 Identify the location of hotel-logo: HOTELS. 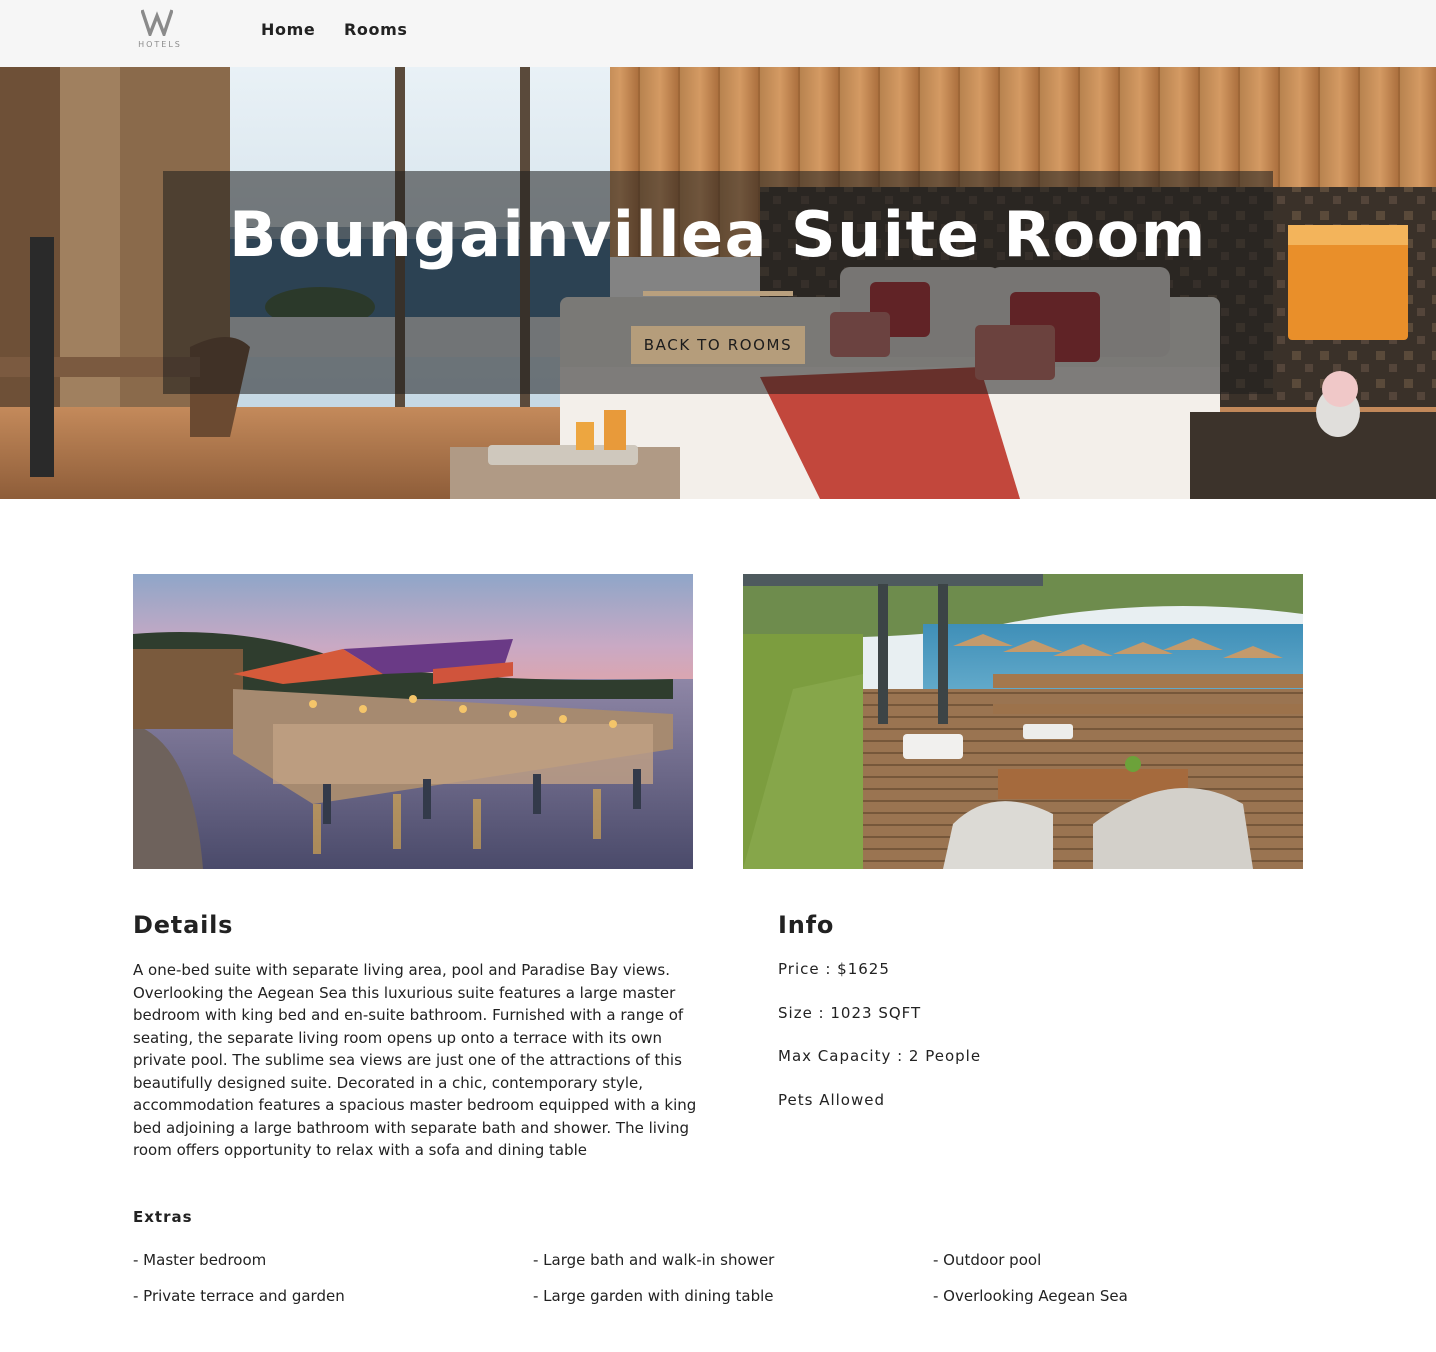
(160, 31).